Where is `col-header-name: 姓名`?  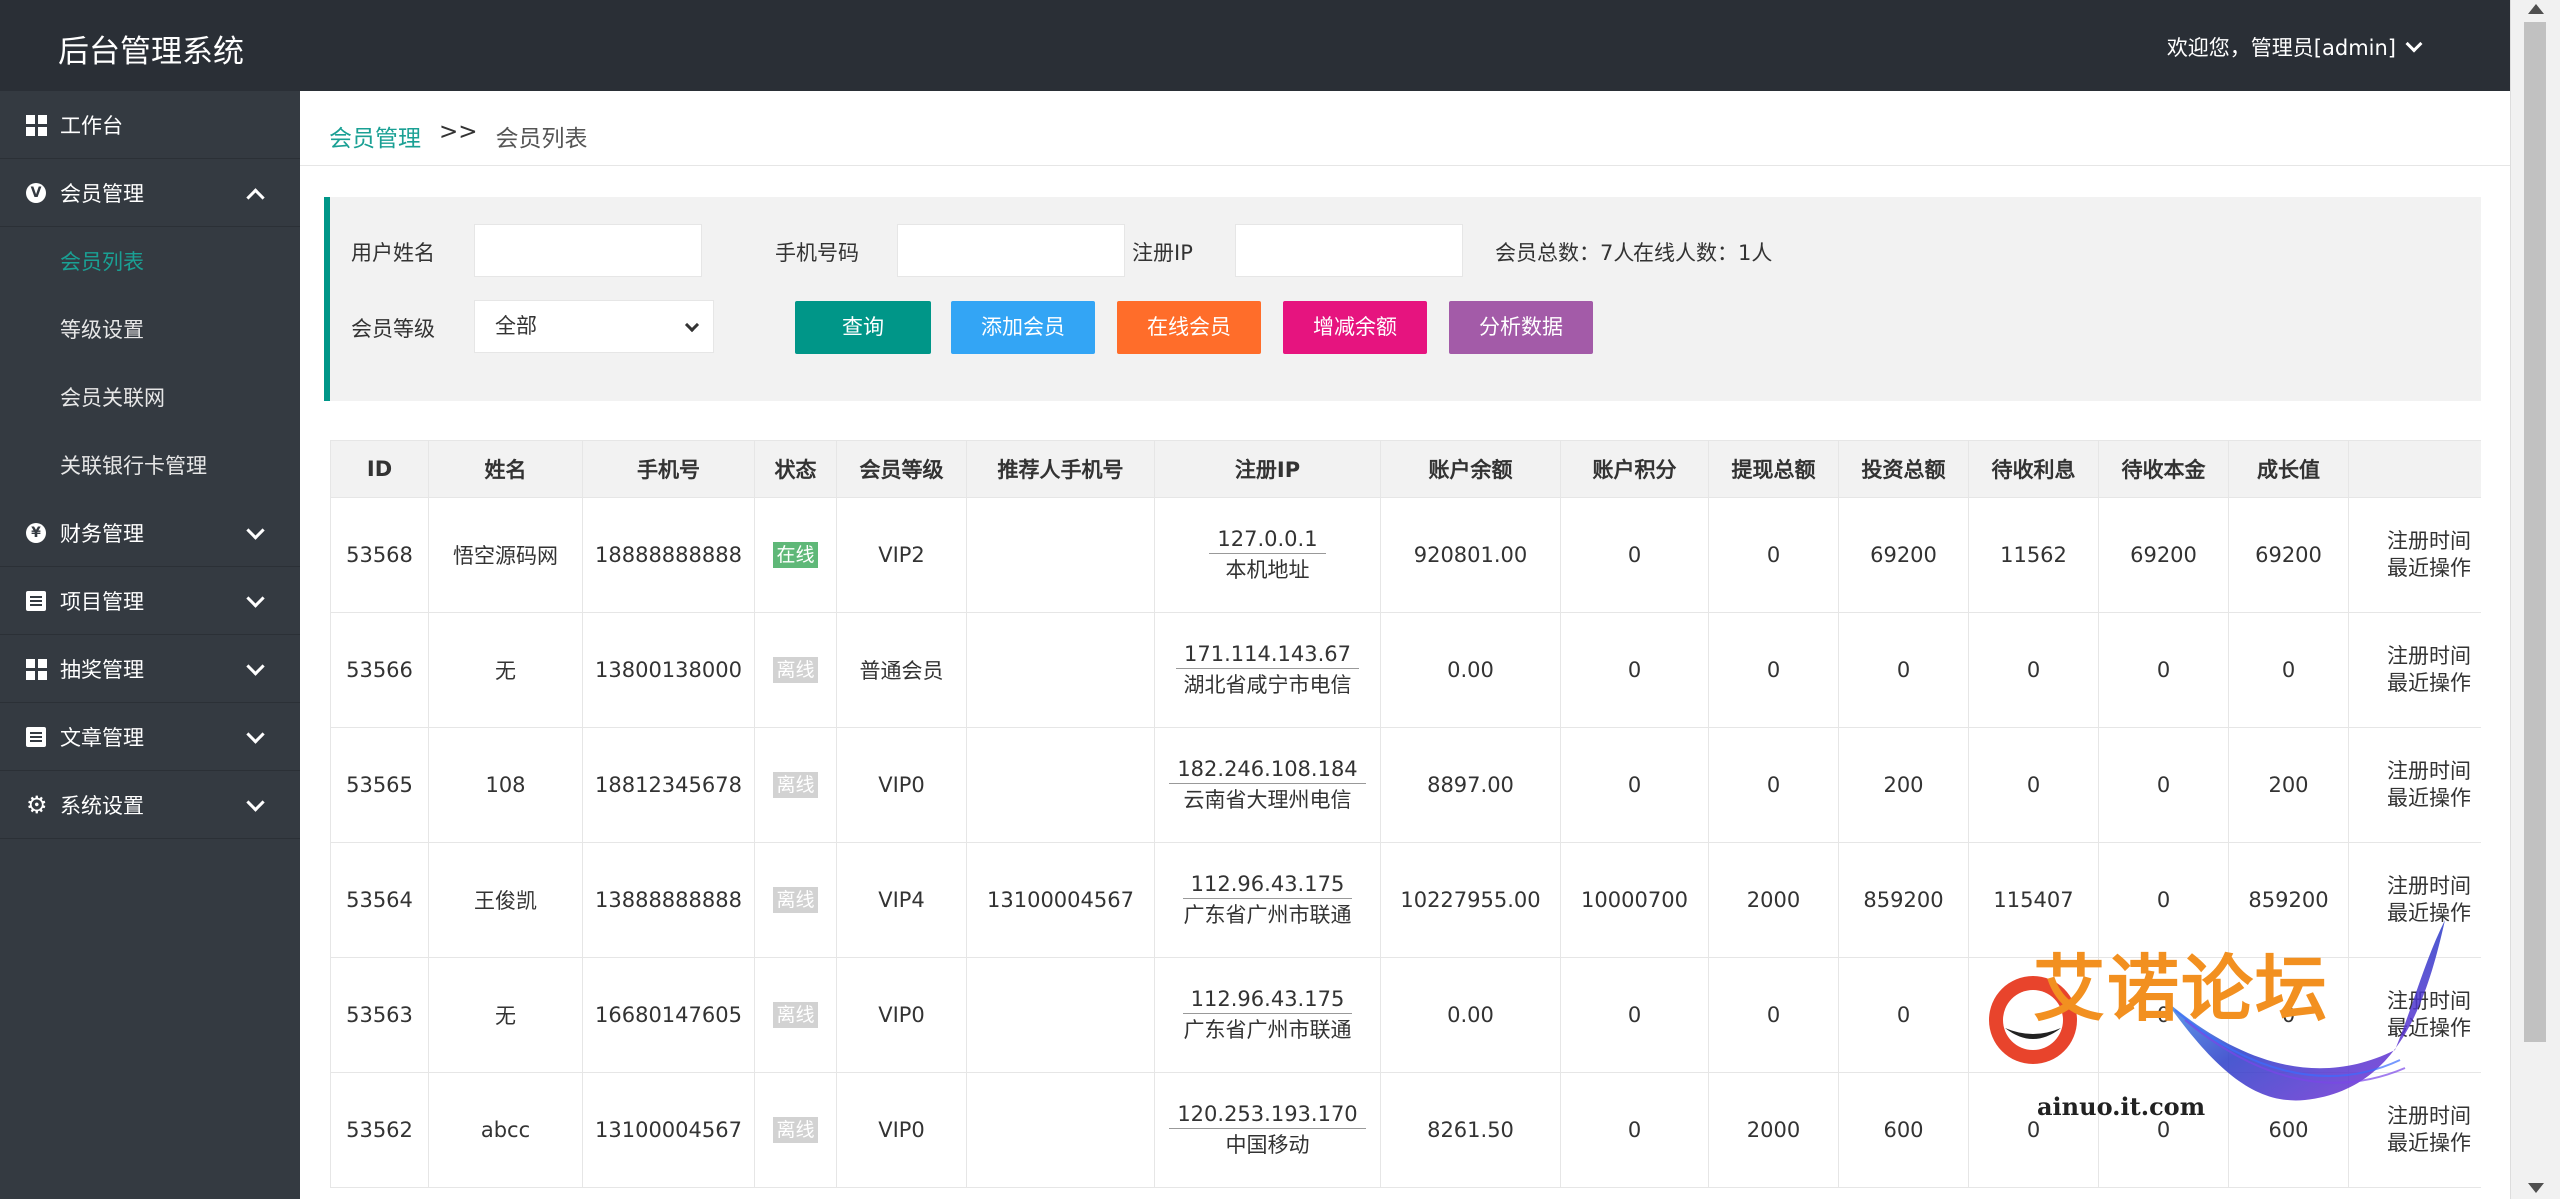
col-header-name: 姓名 is located at coordinates (505, 469).